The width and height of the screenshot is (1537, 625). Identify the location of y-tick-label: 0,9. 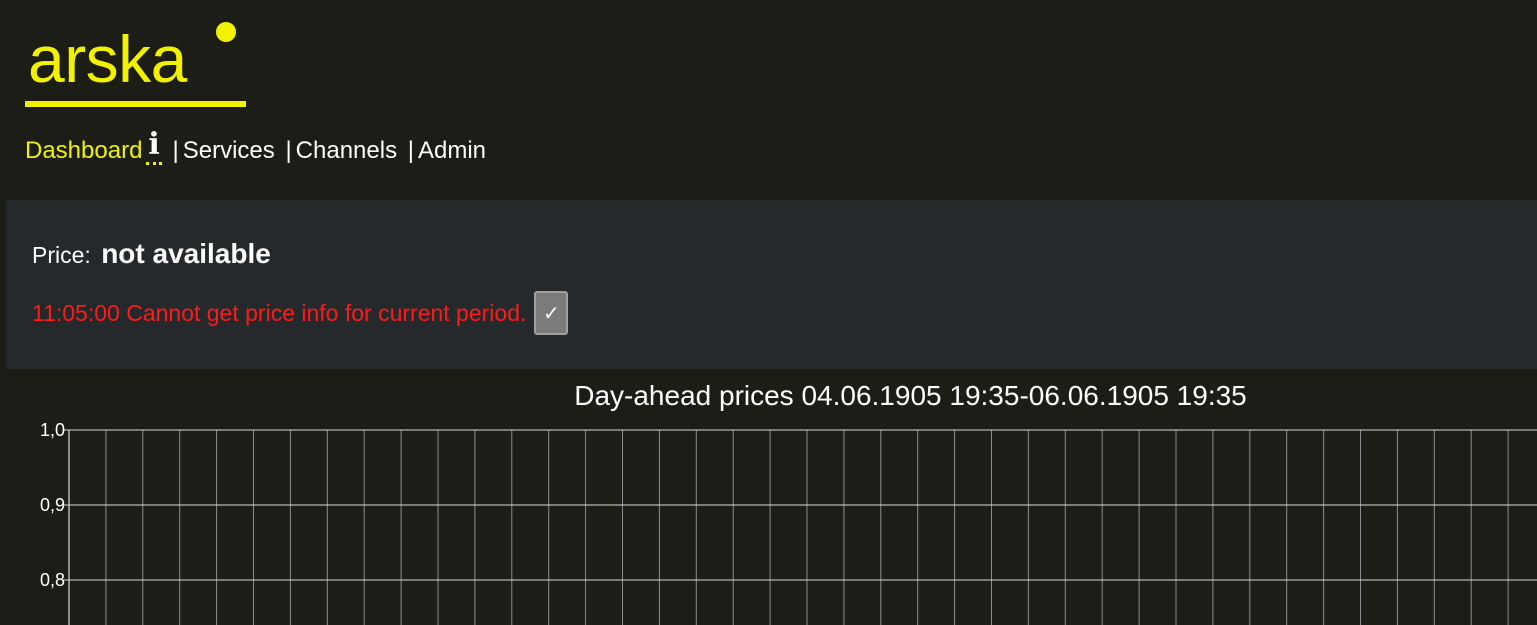
(52, 505).